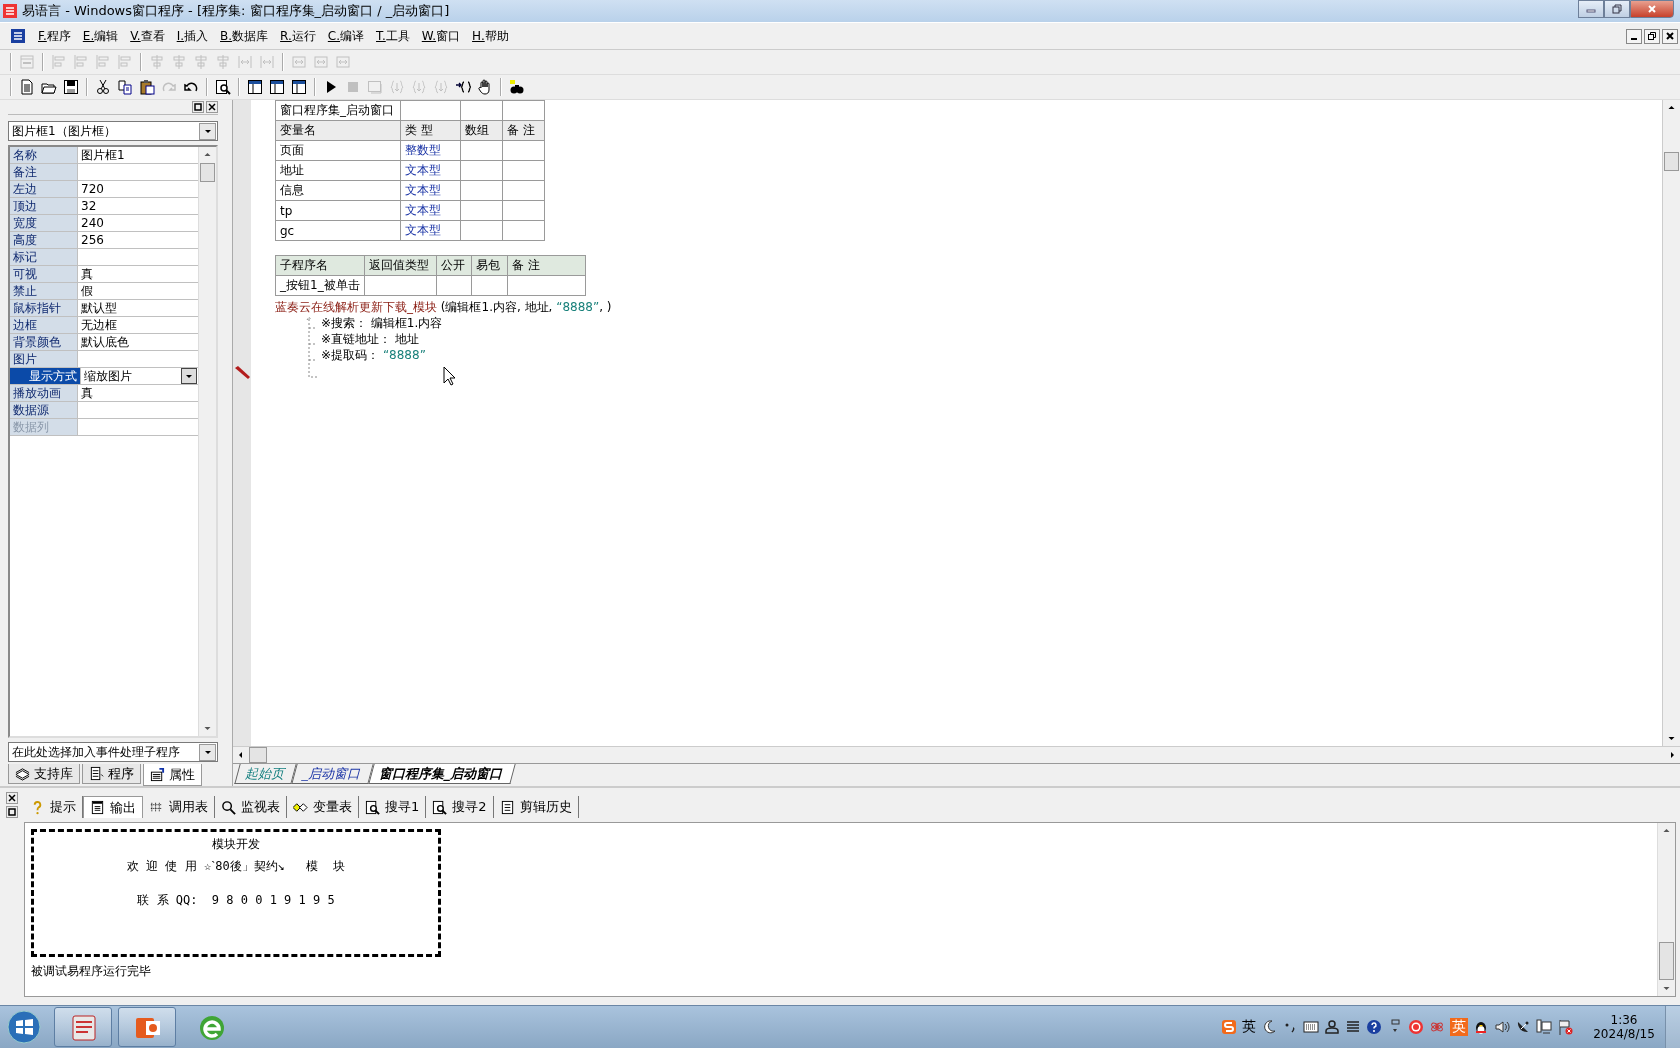 The image size is (1680, 1048). What do you see at coordinates (44, 393) in the screenshot?
I see `property-name: 播放动画` at bounding box center [44, 393].